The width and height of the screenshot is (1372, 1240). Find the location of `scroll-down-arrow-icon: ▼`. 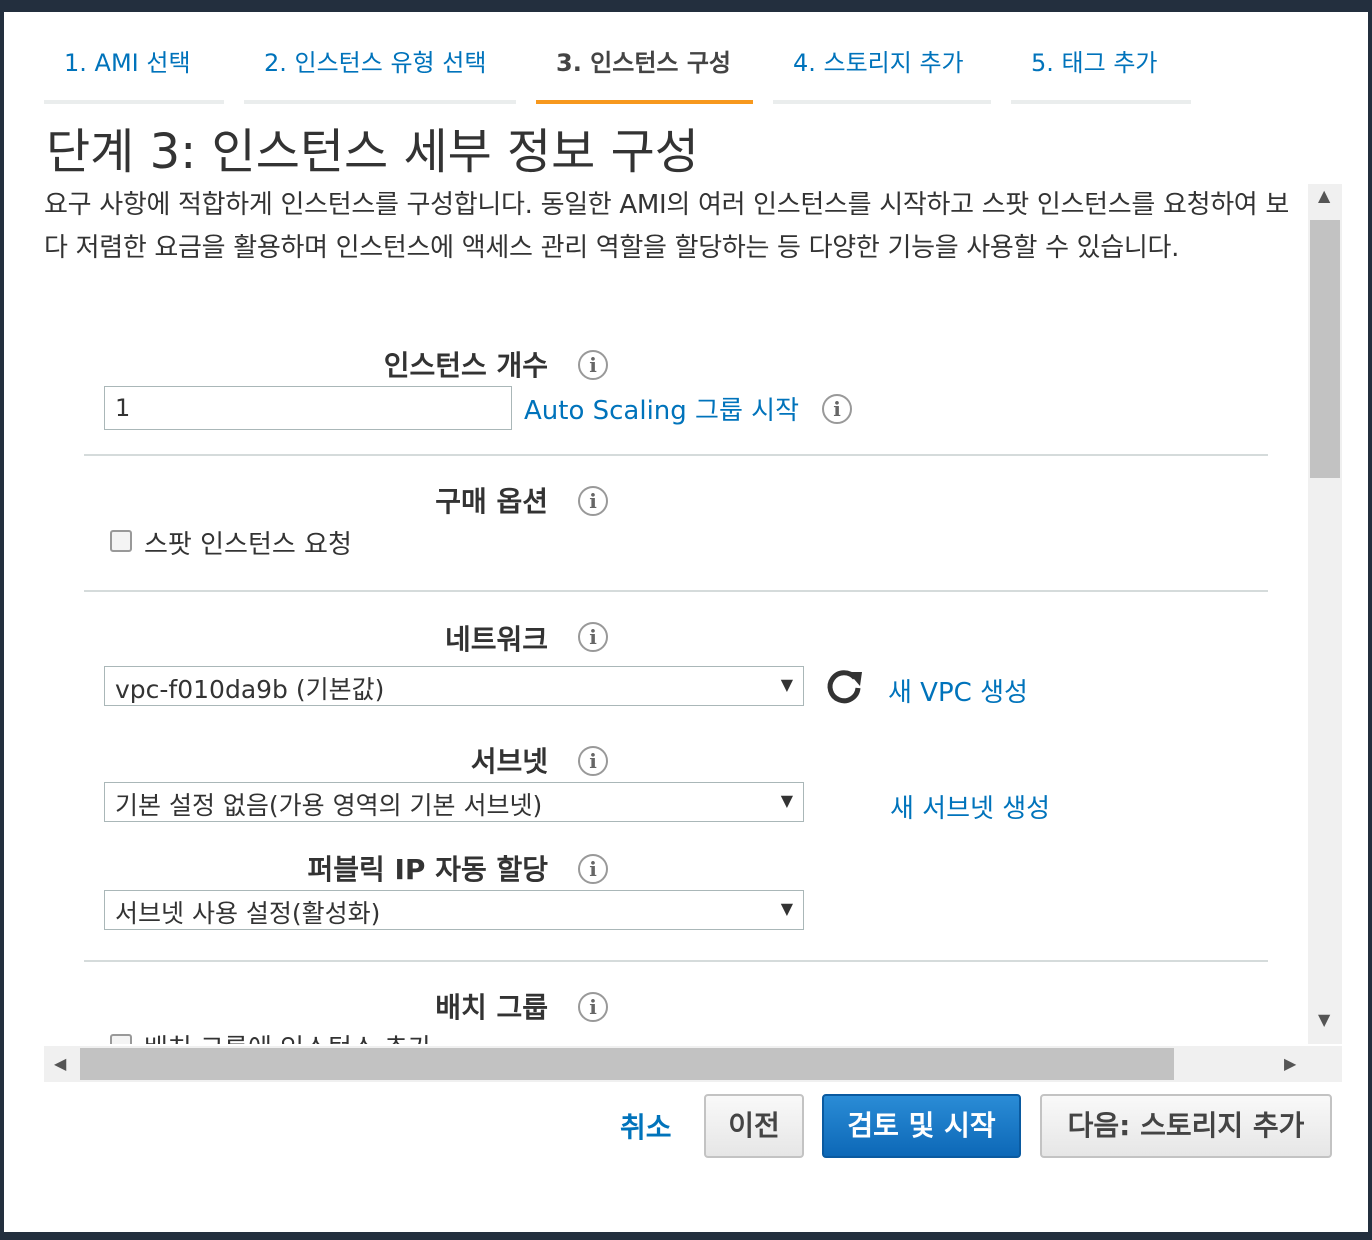

scroll-down-arrow-icon: ▼ is located at coordinates (1324, 1020).